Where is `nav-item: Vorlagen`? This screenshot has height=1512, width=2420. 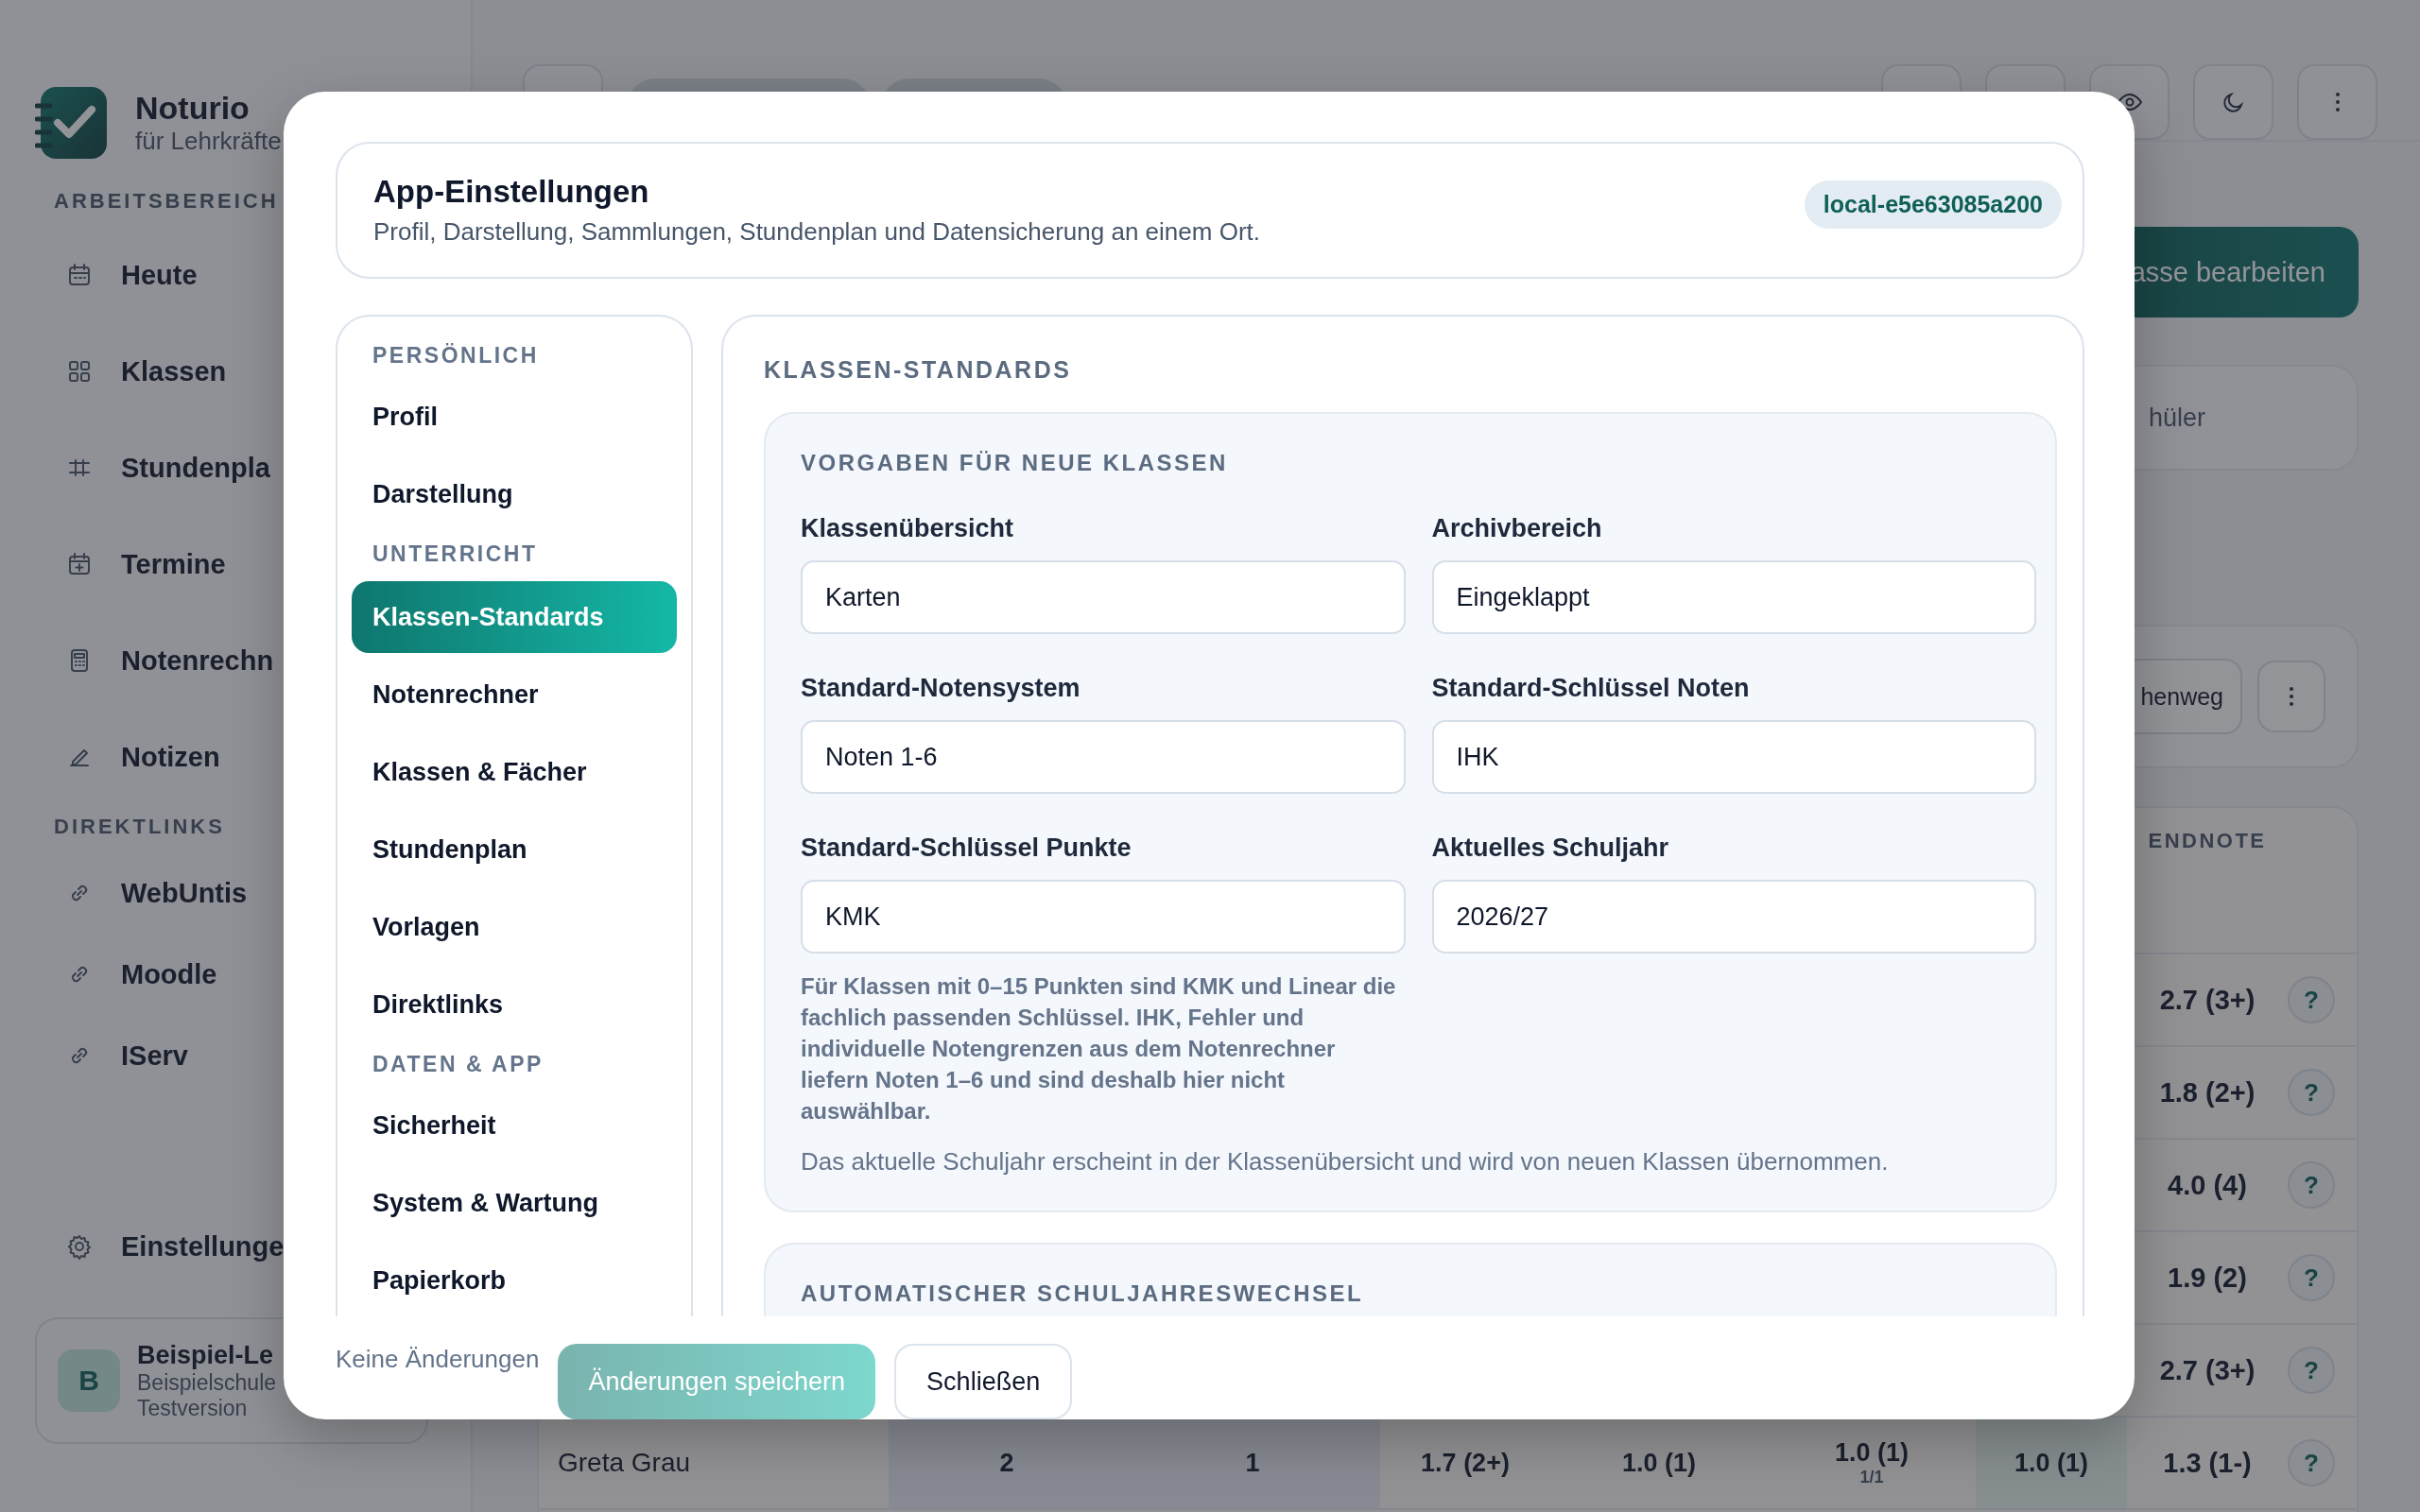
nav-item: Vorlagen is located at coordinates (514, 927).